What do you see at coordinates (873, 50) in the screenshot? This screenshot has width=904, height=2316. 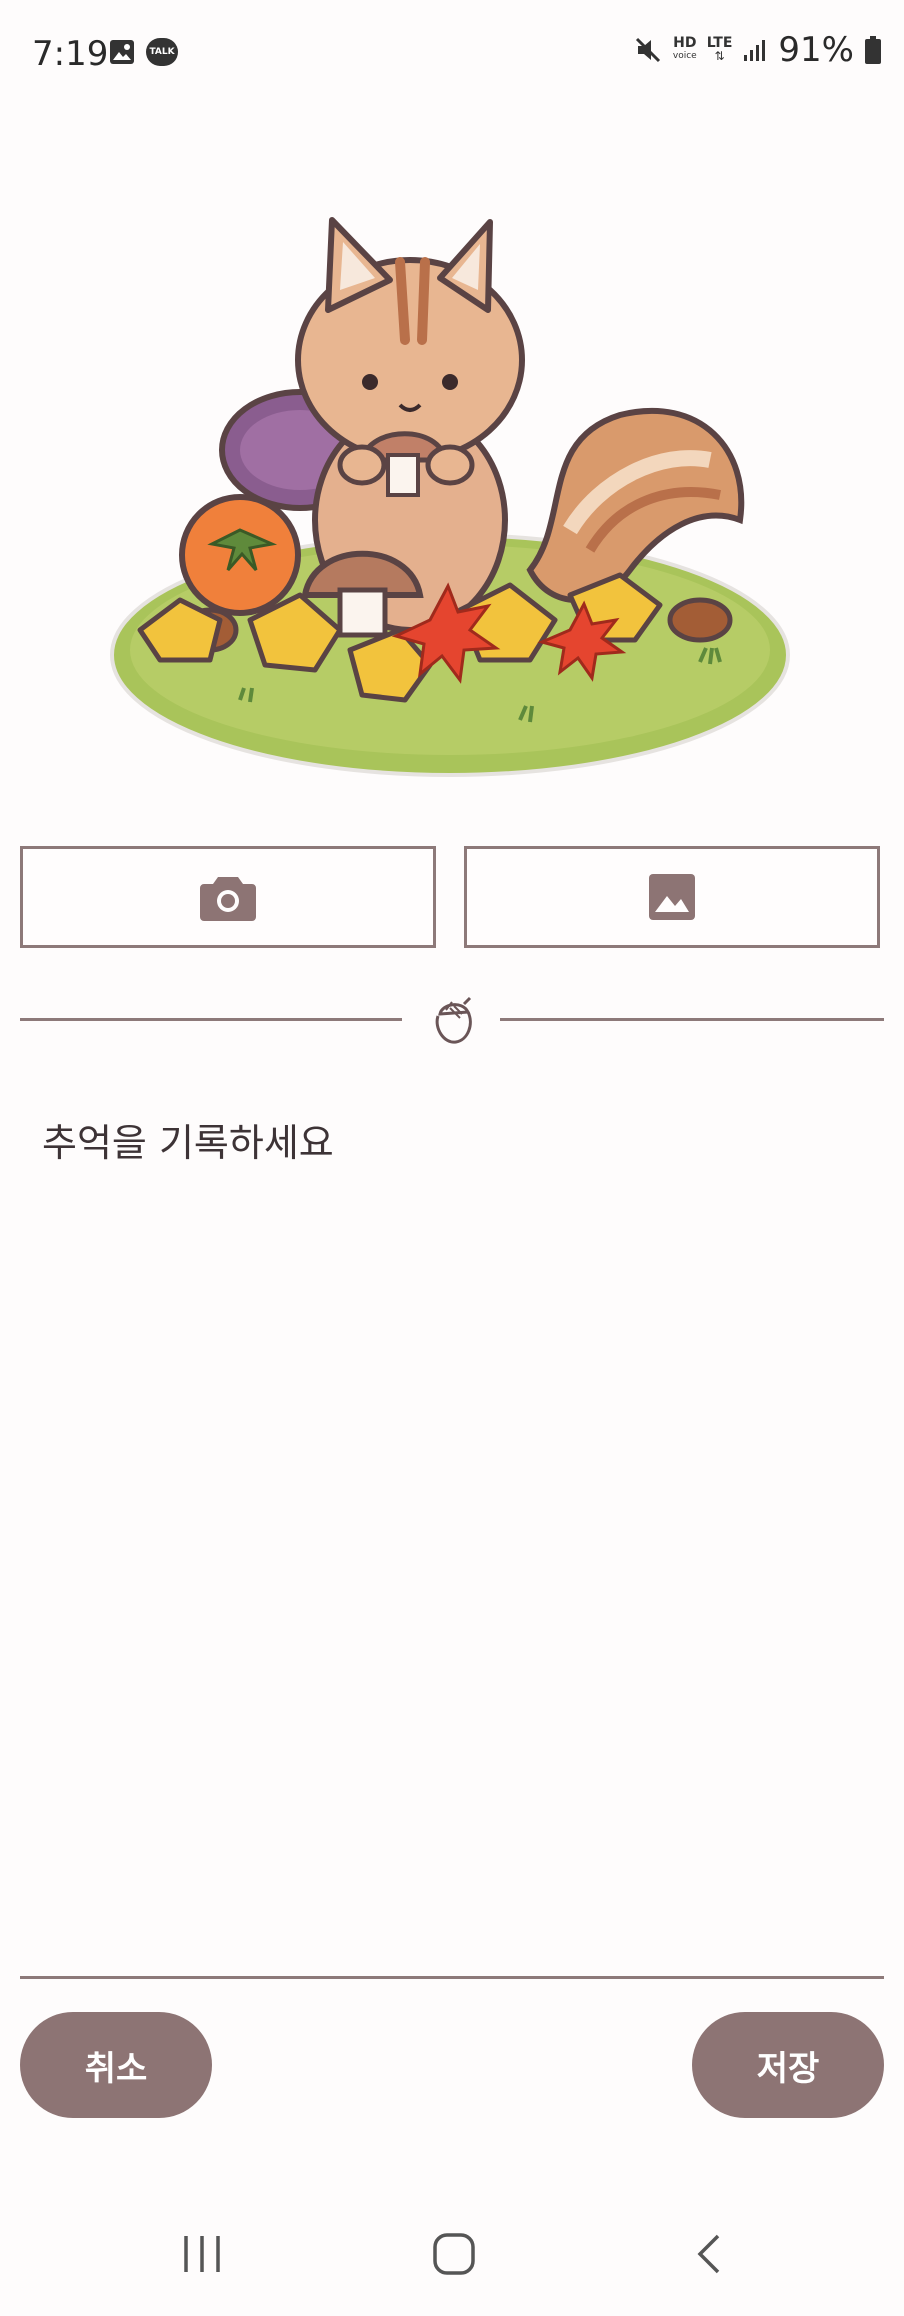 I see `battery-icon` at bounding box center [873, 50].